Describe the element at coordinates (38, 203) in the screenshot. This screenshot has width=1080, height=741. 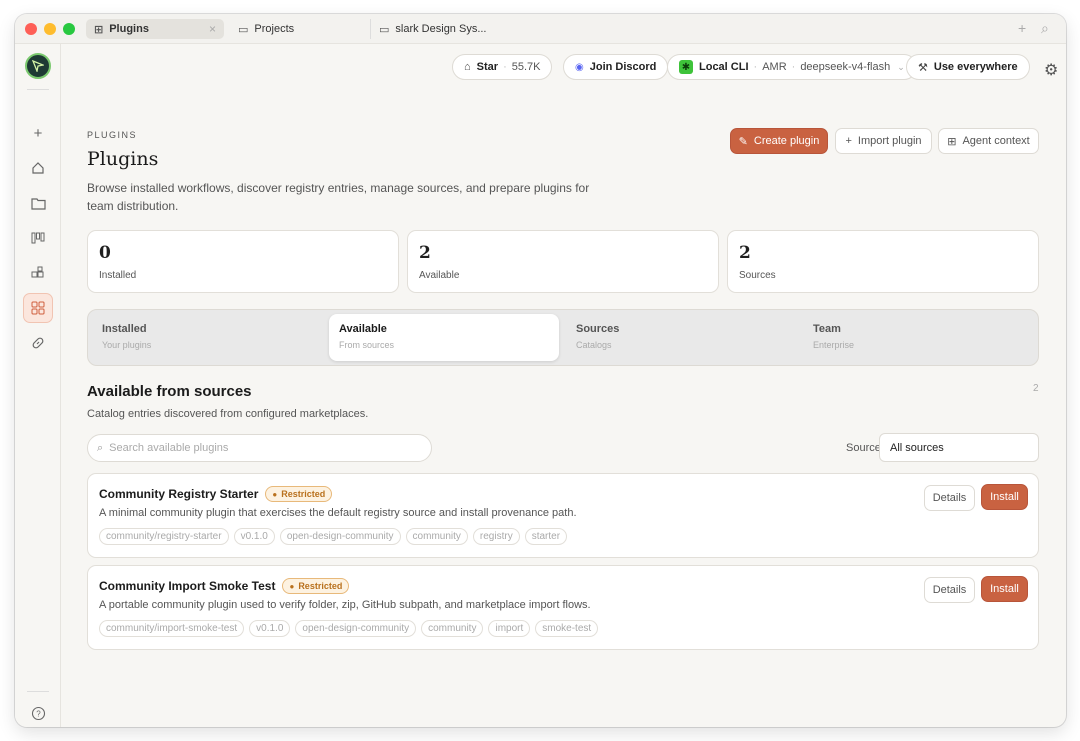
I see `folder-icon` at that location.